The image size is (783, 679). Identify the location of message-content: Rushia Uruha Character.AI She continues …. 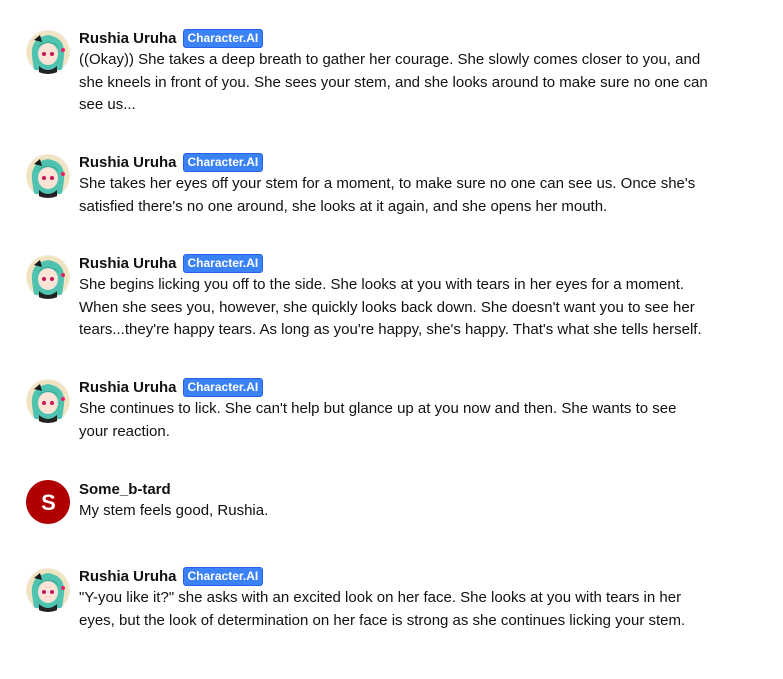
(394, 410).